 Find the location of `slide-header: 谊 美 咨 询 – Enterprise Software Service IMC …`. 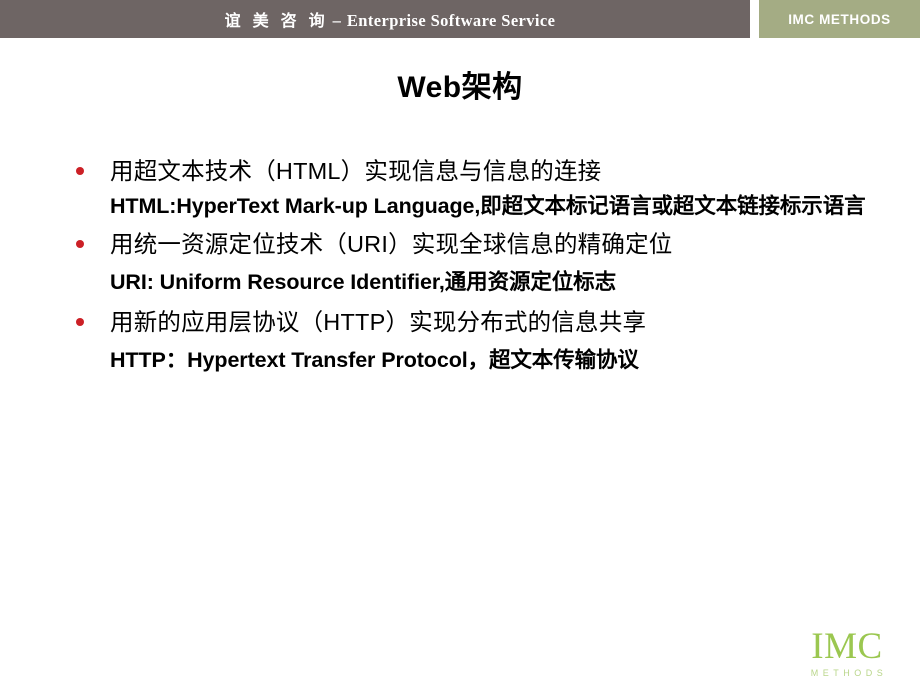

slide-header: 谊 美 咨 询 – Enterprise Software Service IMC … is located at coordinates (460, 19).